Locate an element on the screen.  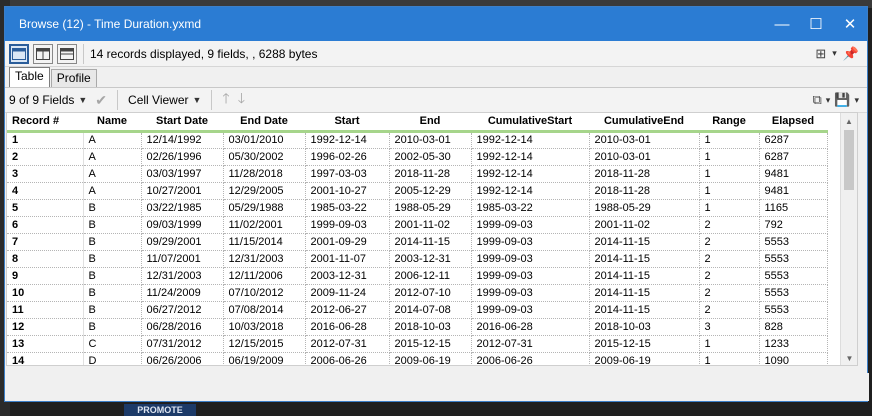
table-cell: 06/27/2012 is located at coordinates (182, 310).